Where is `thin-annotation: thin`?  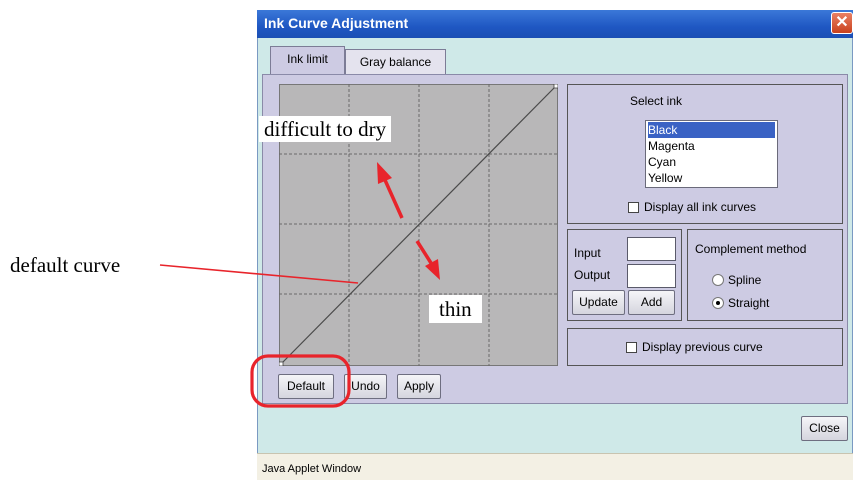 thin-annotation: thin is located at coordinates (455, 309).